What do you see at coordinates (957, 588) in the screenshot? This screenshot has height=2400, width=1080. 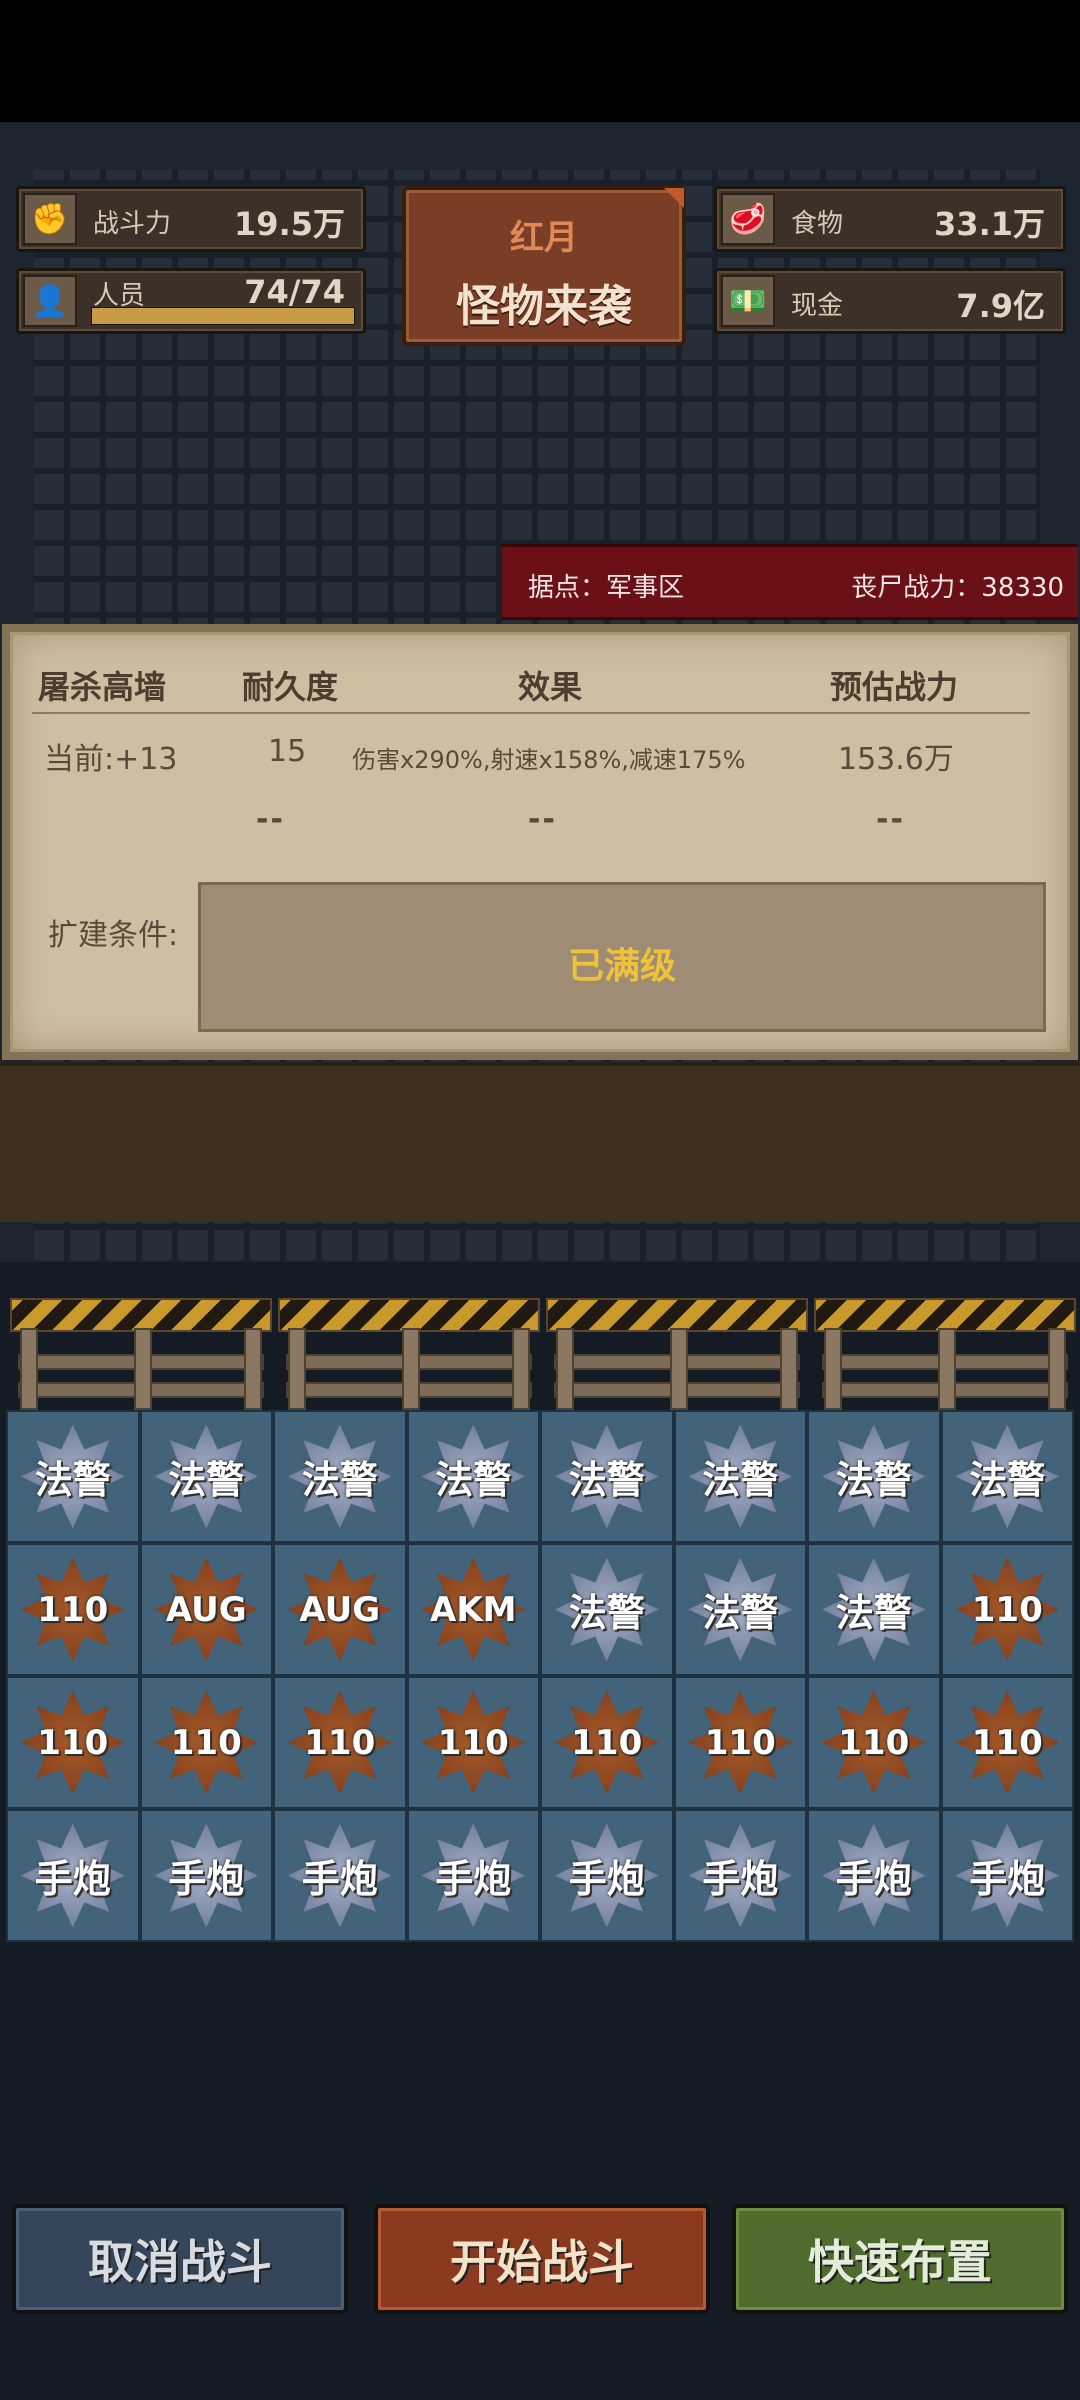 I see `zombie-power: 丧尸战力：38330` at bounding box center [957, 588].